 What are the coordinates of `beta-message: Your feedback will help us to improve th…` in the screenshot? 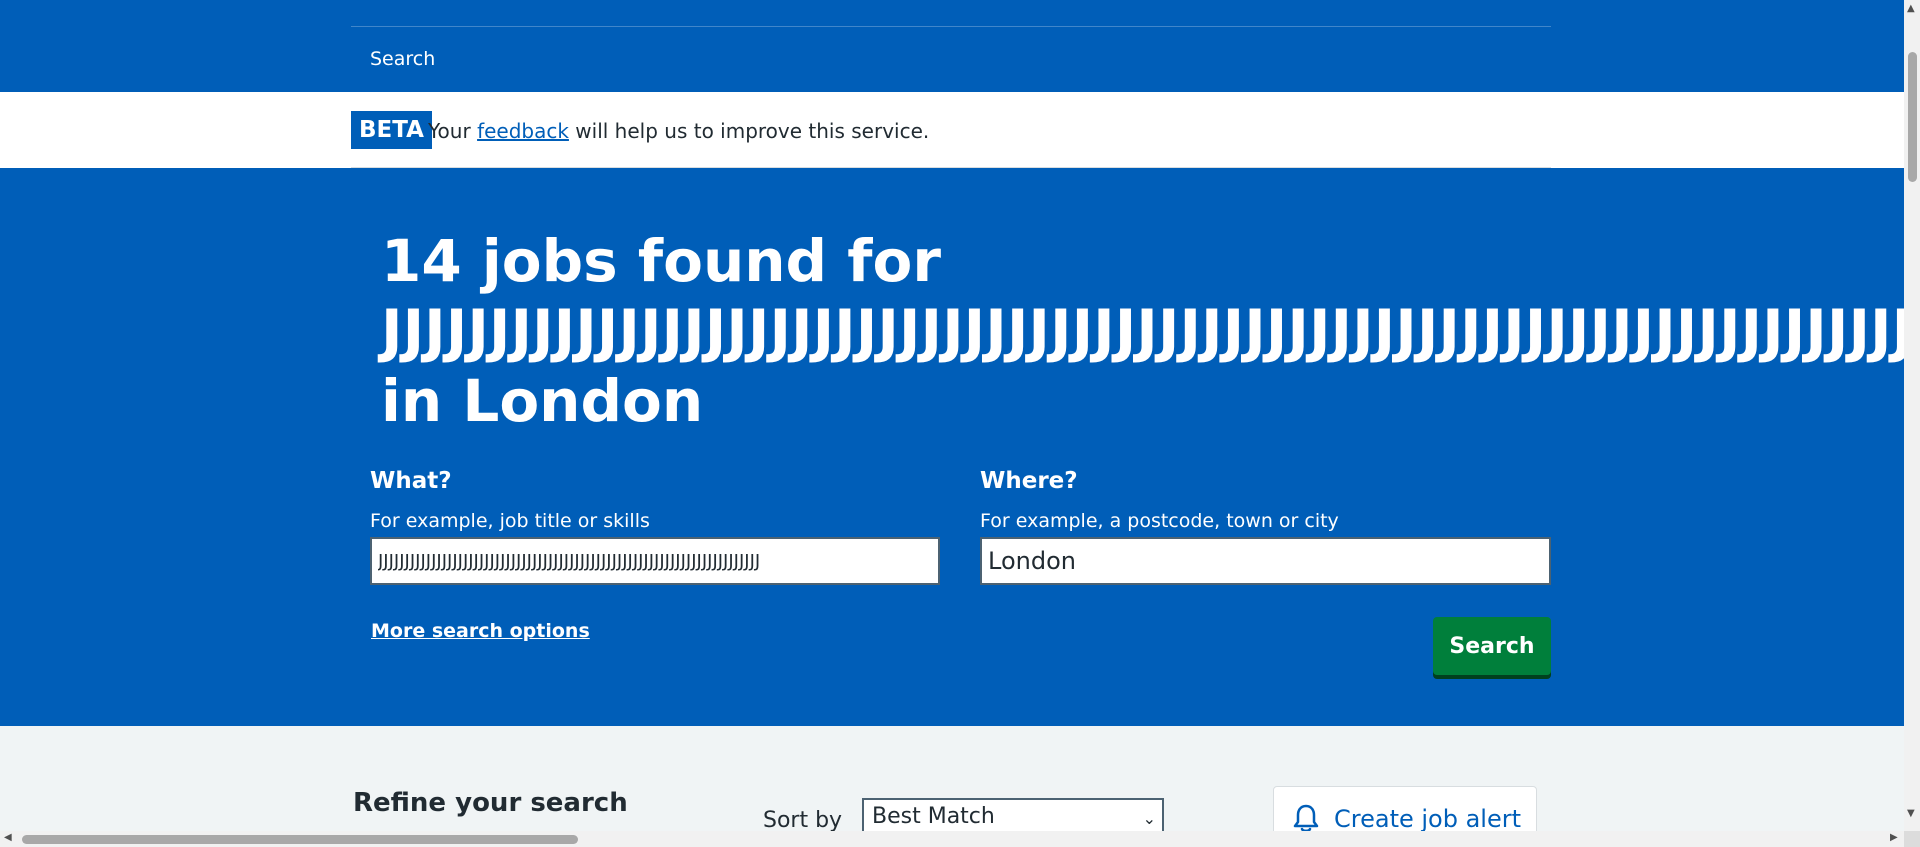 It's located at (678, 131).